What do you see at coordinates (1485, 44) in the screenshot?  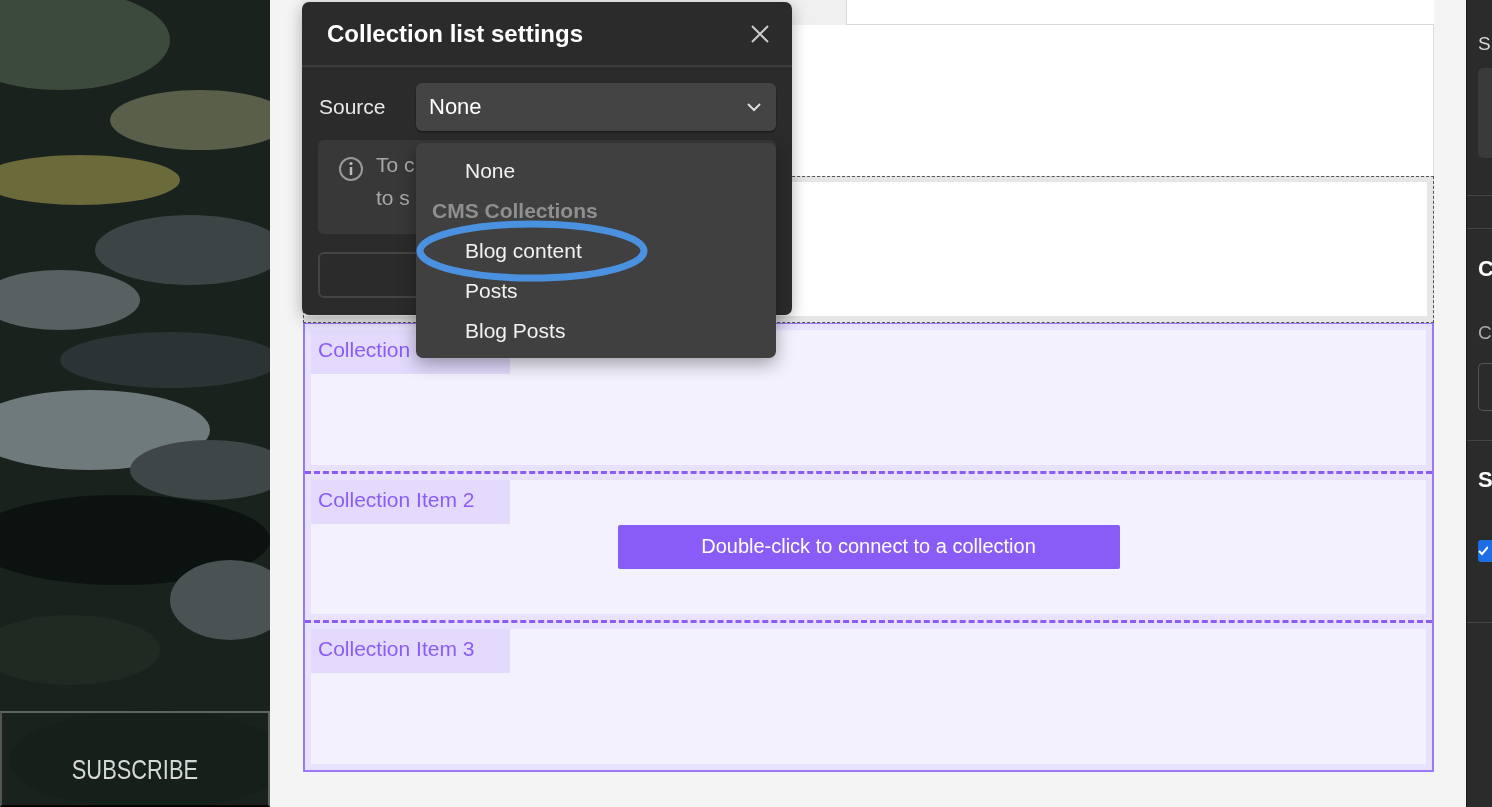 I see `panel-label: S` at bounding box center [1485, 44].